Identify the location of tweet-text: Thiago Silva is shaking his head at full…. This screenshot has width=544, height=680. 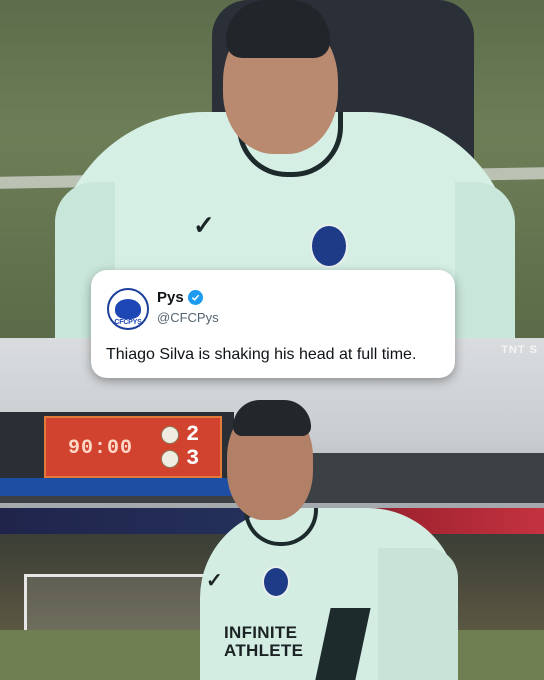
(261, 354).